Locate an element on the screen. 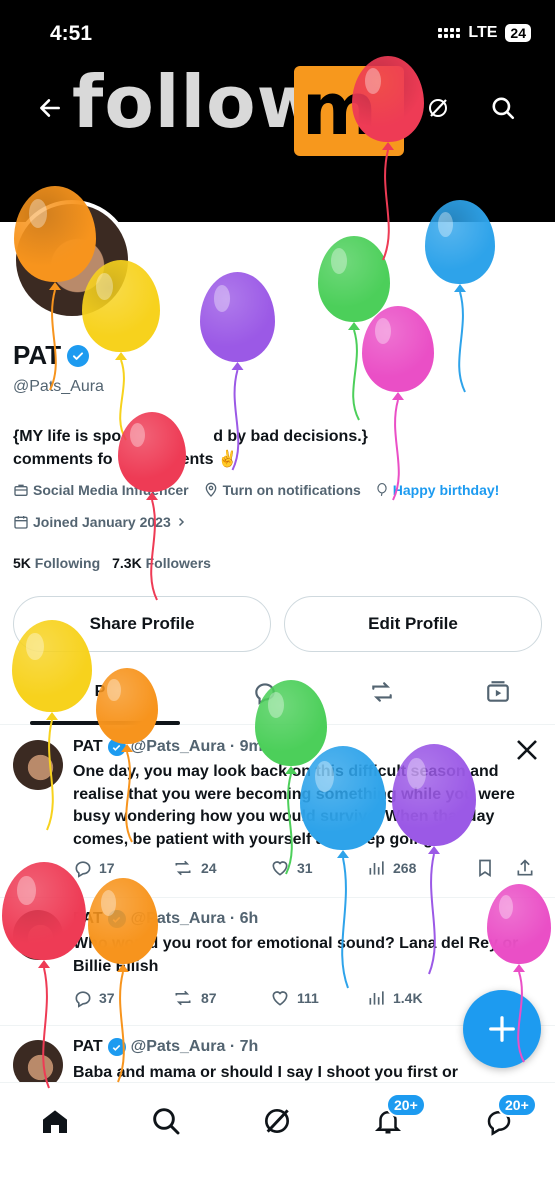  nav-grok is located at coordinates (277, 1121).